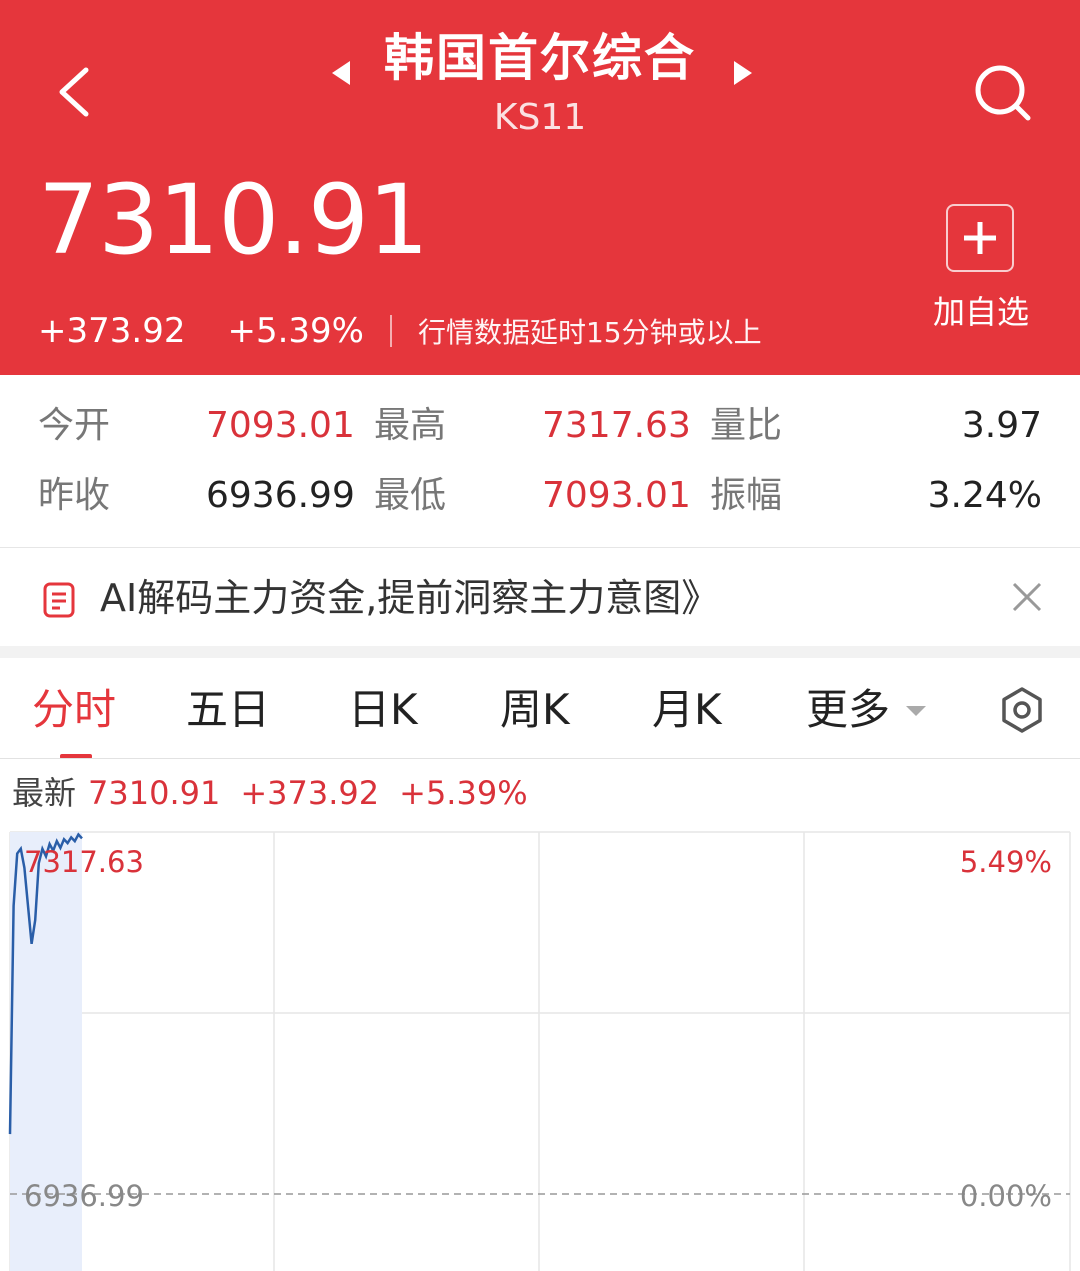 This screenshot has height=1271, width=1080. What do you see at coordinates (540, 117) in the screenshot?
I see `index-code: KS11` at bounding box center [540, 117].